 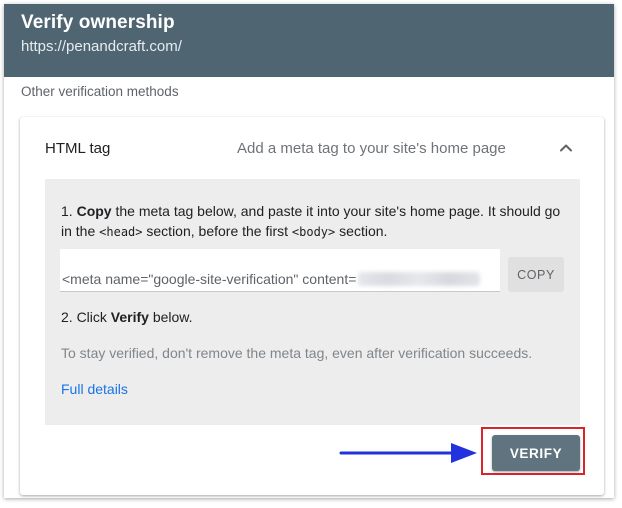 What do you see at coordinates (408, 453) in the screenshot?
I see `arrow-annotation-icon` at bounding box center [408, 453].